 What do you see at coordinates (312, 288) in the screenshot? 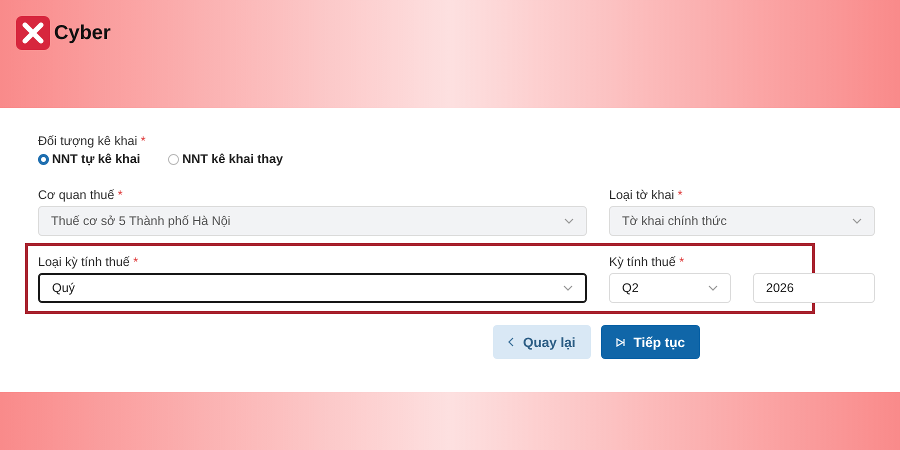
I see `select-field: Quý` at bounding box center [312, 288].